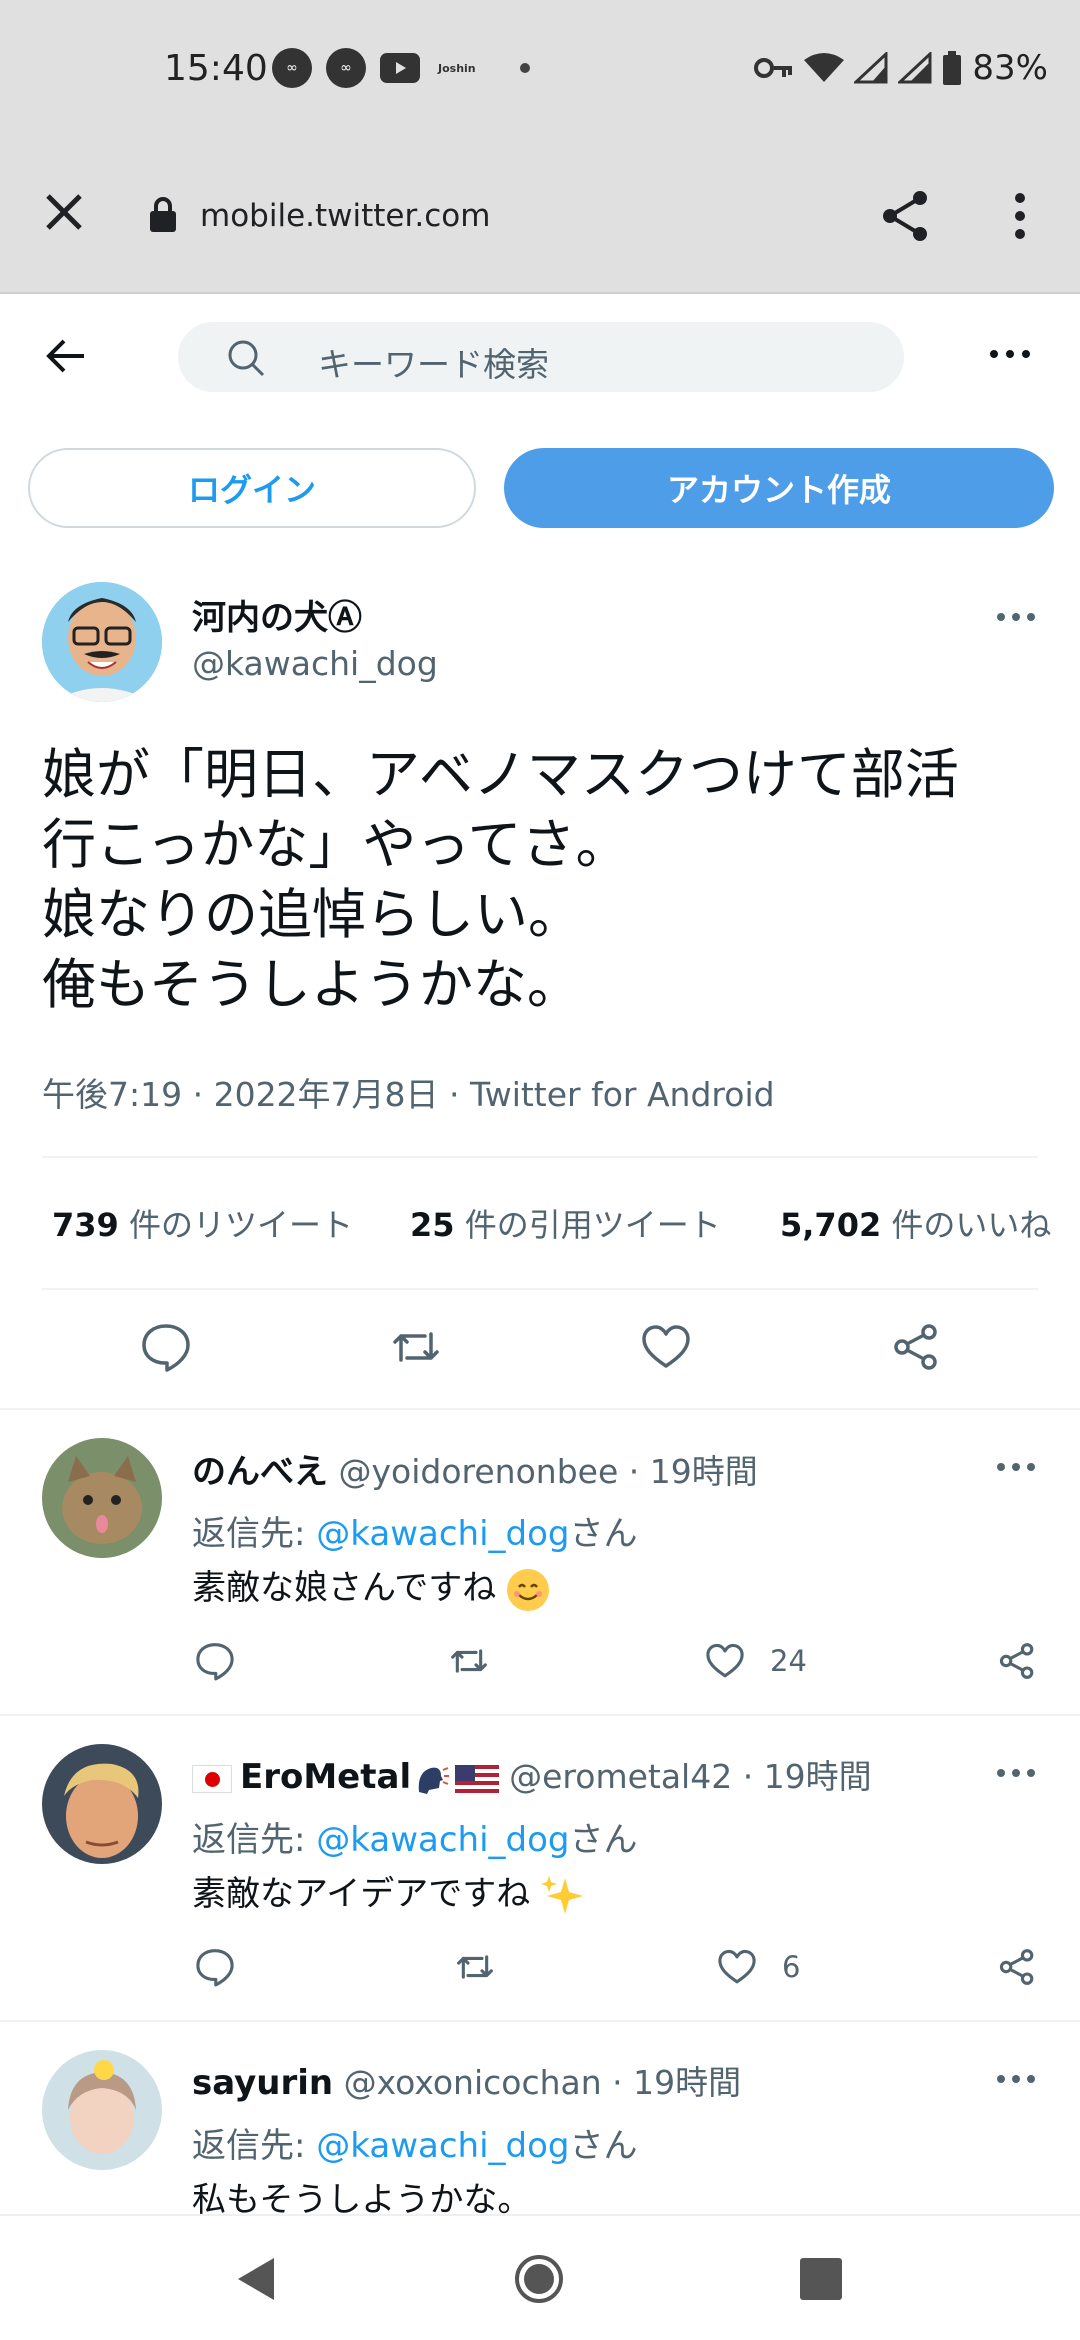 This screenshot has width=1080, height=2340. What do you see at coordinates (1010, 354) in the screenshot?
I see `more-options-icon` at bounding box center [1010, 354].